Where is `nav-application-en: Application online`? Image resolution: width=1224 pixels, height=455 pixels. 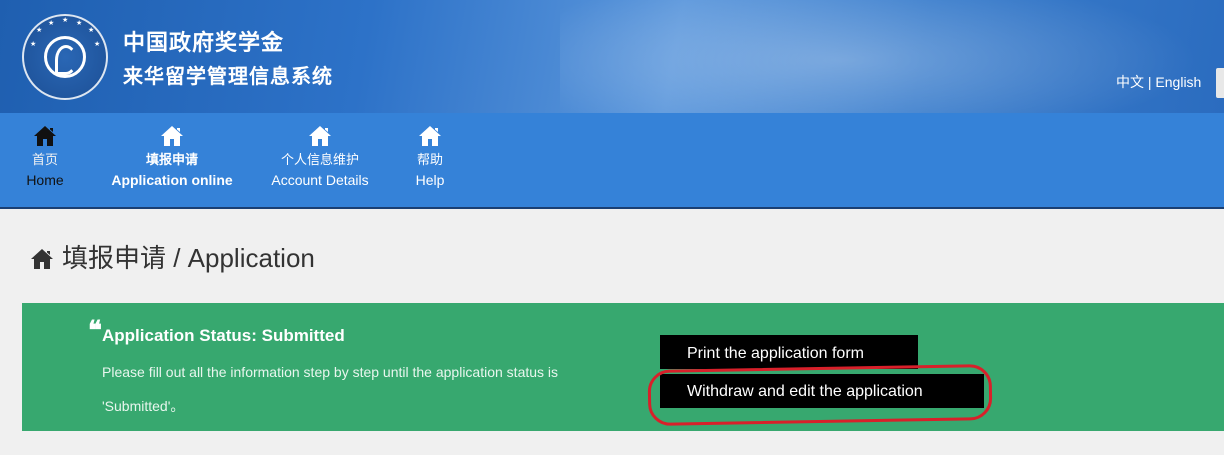
nav-application-en: Application online is located at coordinates (172, 180).